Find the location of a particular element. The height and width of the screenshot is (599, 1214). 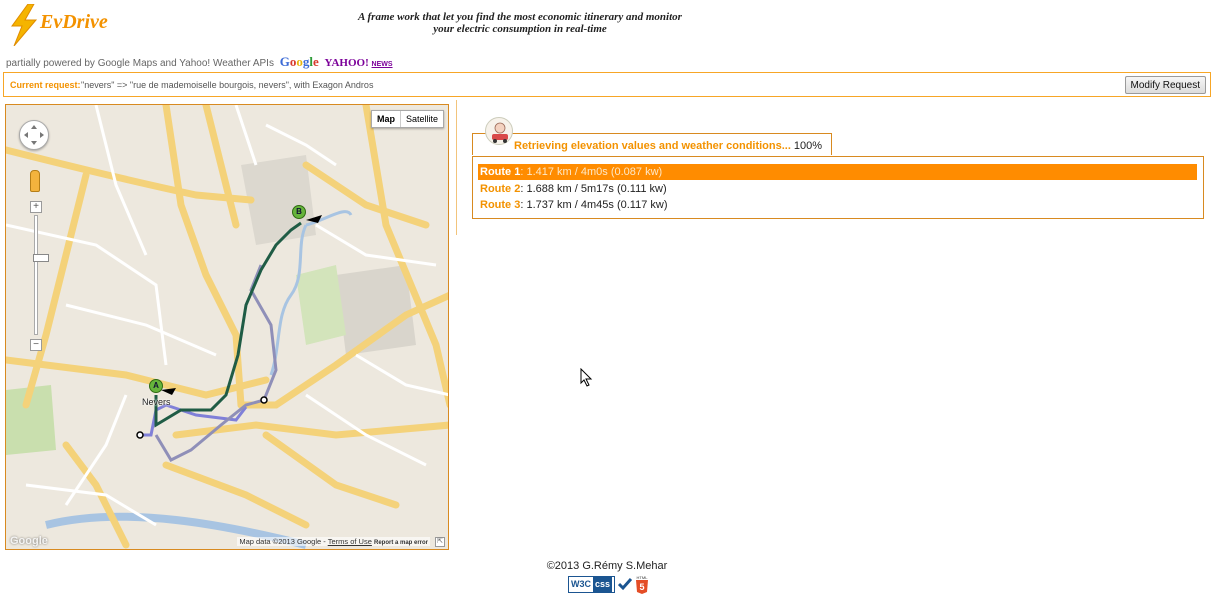

pan-control is located at coordinates (34, 135).